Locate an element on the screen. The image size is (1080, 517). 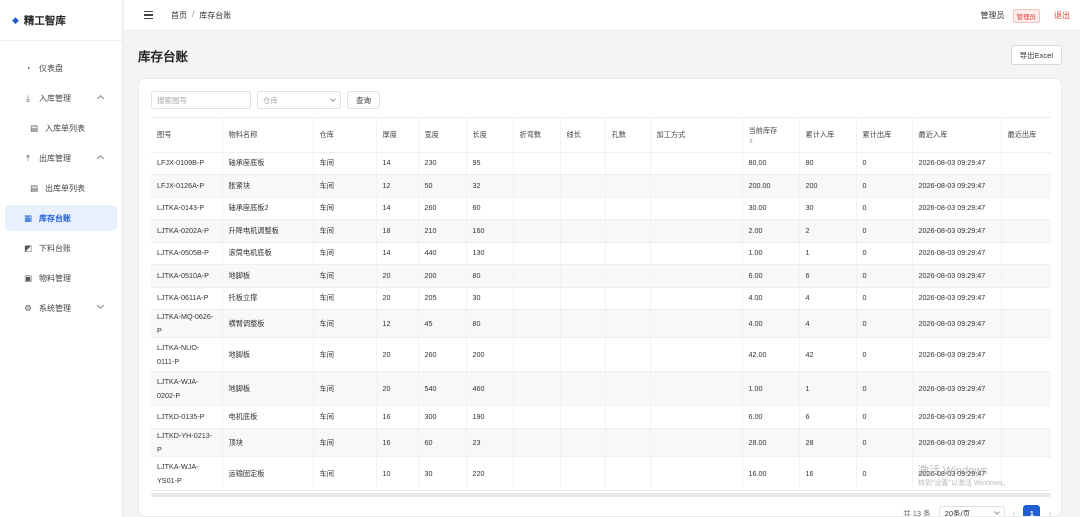
query-button: 查询 is located at coordinates (363, 100).